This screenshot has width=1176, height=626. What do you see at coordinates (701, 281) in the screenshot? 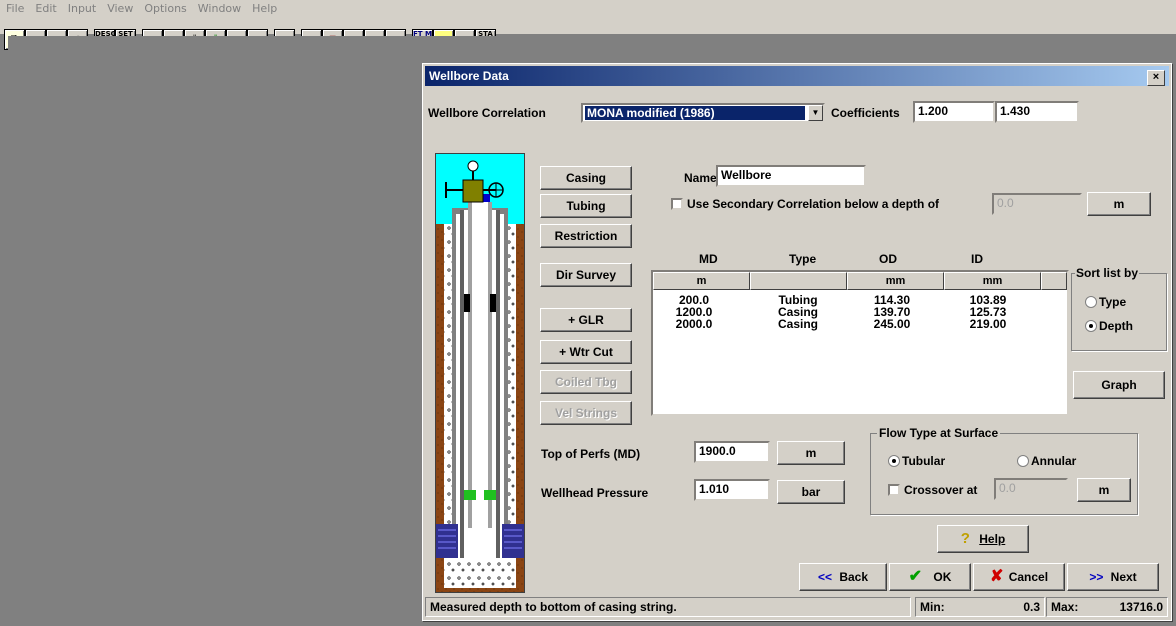
I see `unit-md-header: m` at bounding box center [701, 281].